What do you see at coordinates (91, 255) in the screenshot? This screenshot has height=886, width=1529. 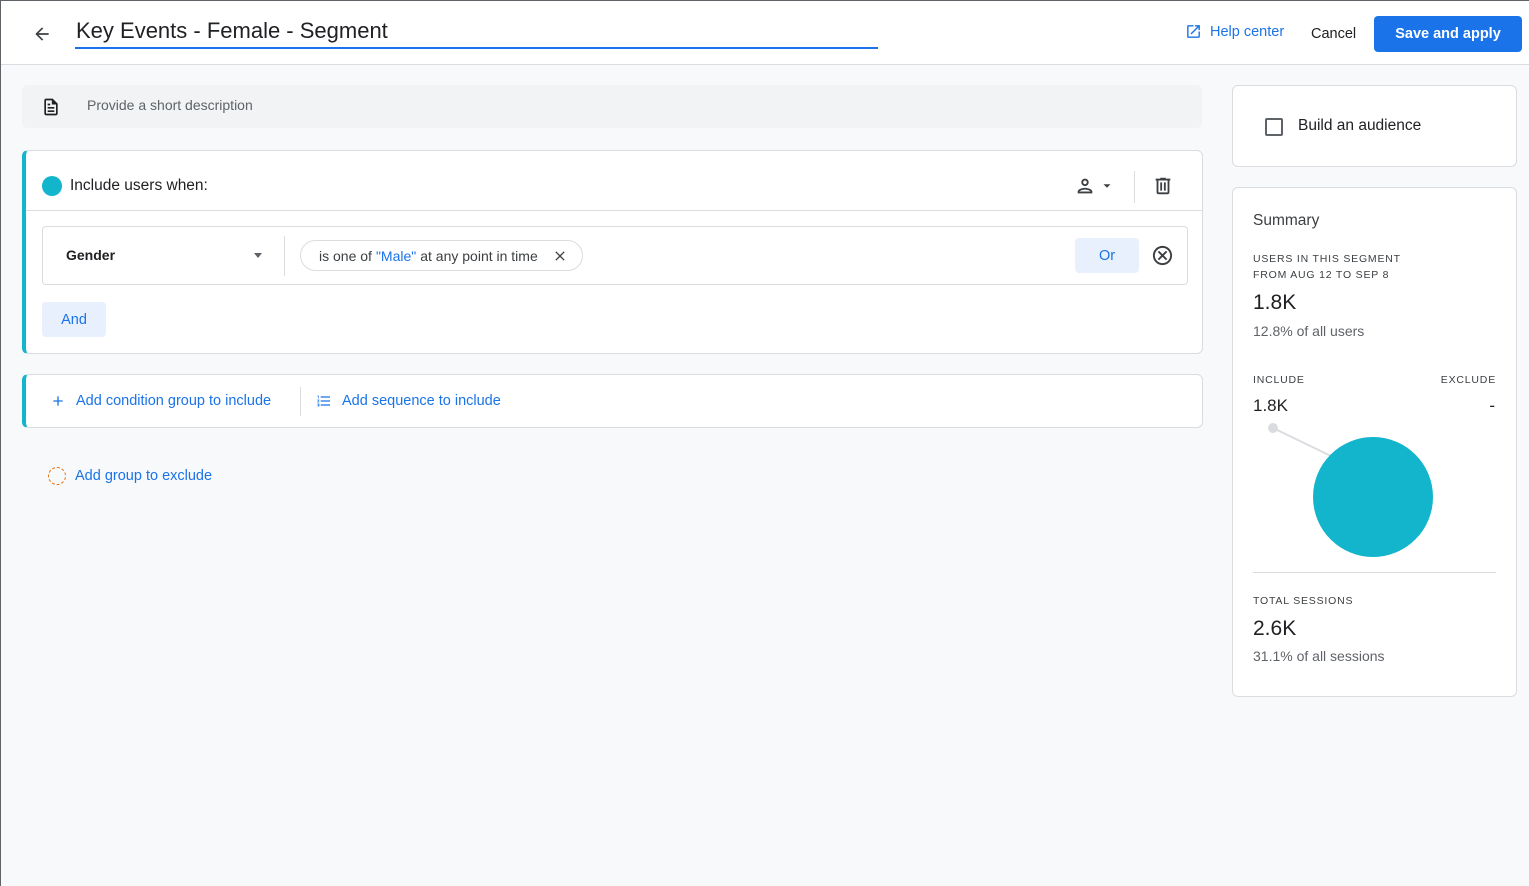 I see `dimension-label: Gender` at bounding box center [91, 255].